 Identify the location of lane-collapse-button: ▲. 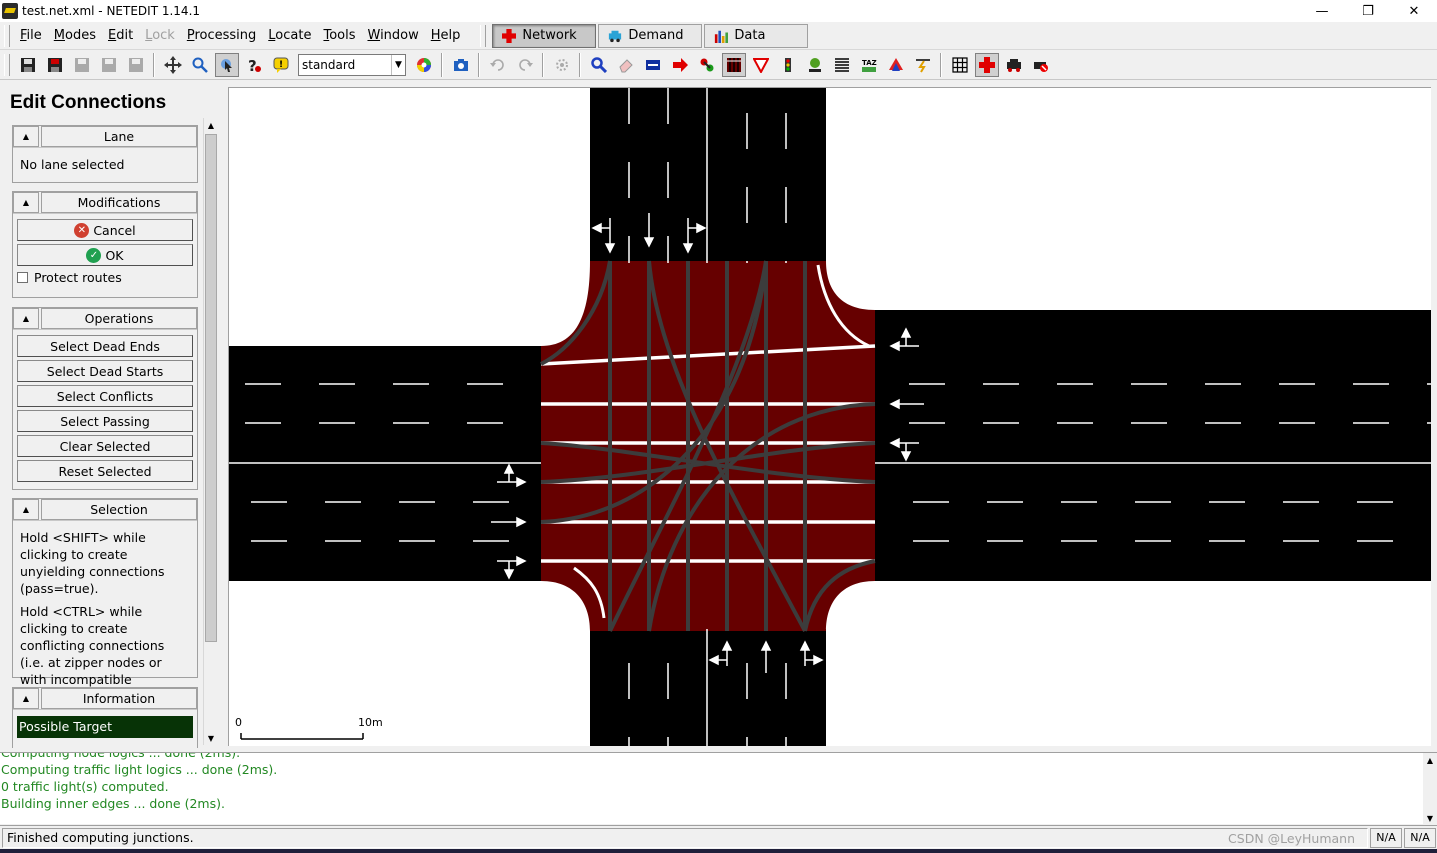
(26, 136).